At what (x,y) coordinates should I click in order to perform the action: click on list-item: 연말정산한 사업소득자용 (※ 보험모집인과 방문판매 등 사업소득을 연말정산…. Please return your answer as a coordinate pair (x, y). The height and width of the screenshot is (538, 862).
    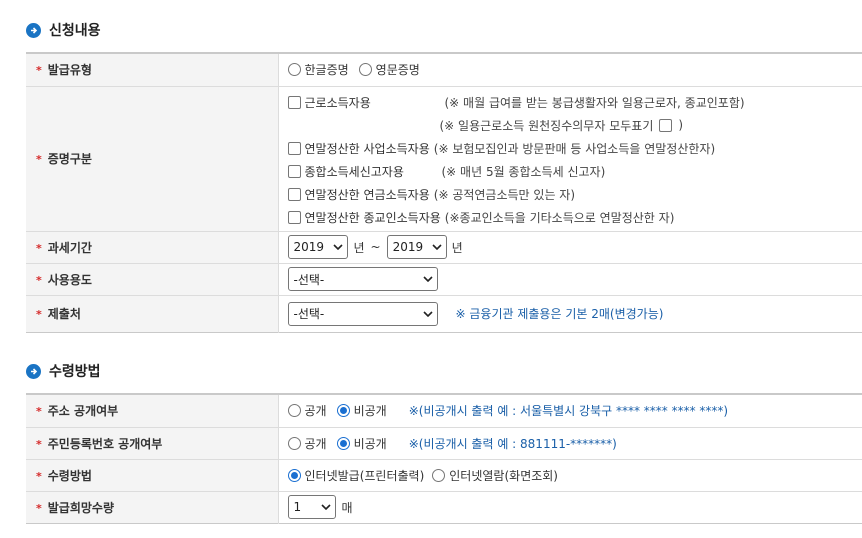
    Looking at the image, I should click on (574, 148).